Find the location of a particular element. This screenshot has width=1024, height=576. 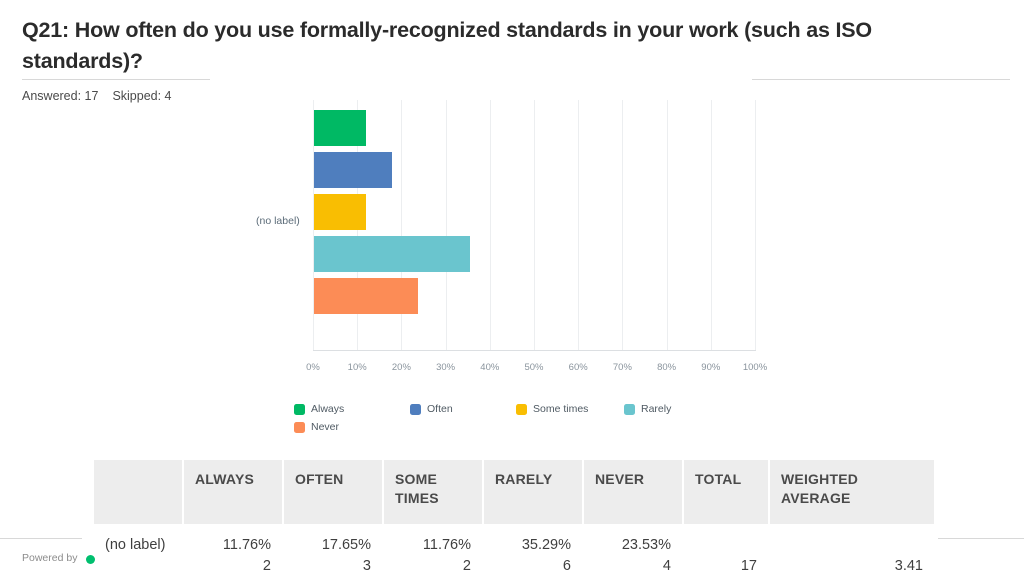

legend-item-often: Often is located at coordinates (431, 409).